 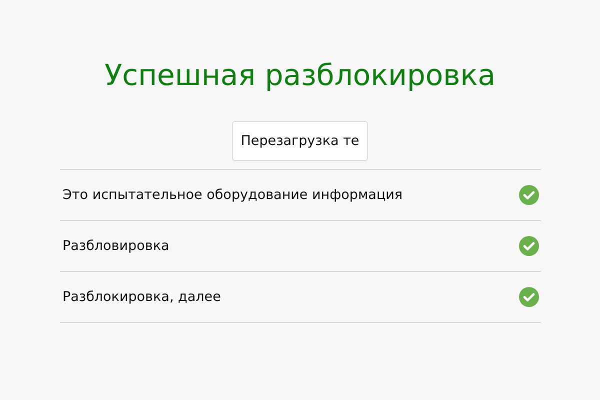 What do you see at coordinates (141, 297) in the screenshot?
I see `step-label: Разблокировка, далее` at bounding box center [141, 297].